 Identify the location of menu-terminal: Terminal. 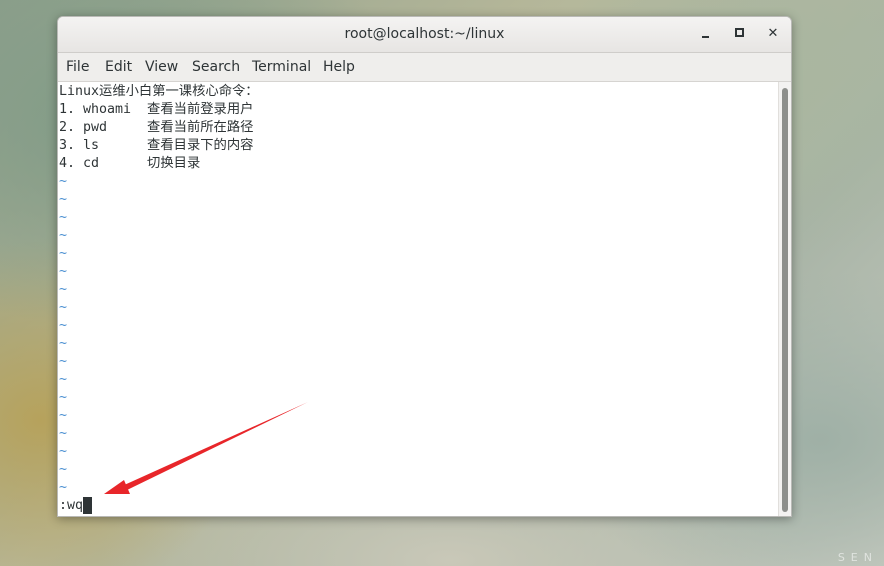
(281, 67).